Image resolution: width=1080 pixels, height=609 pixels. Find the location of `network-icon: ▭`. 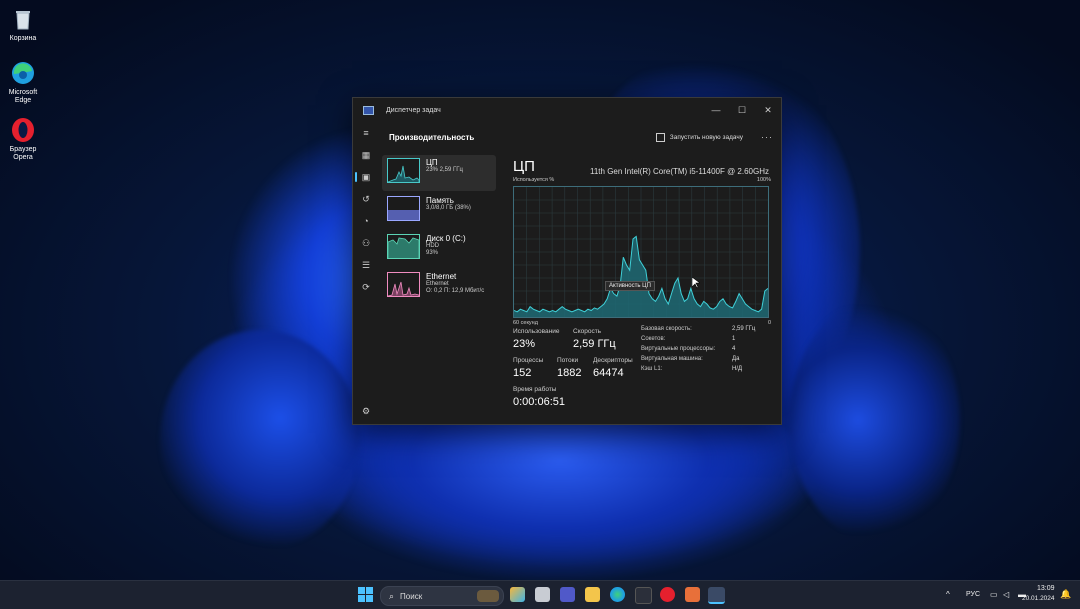

network-icon: ▭ is located at coordinates (994, 594).